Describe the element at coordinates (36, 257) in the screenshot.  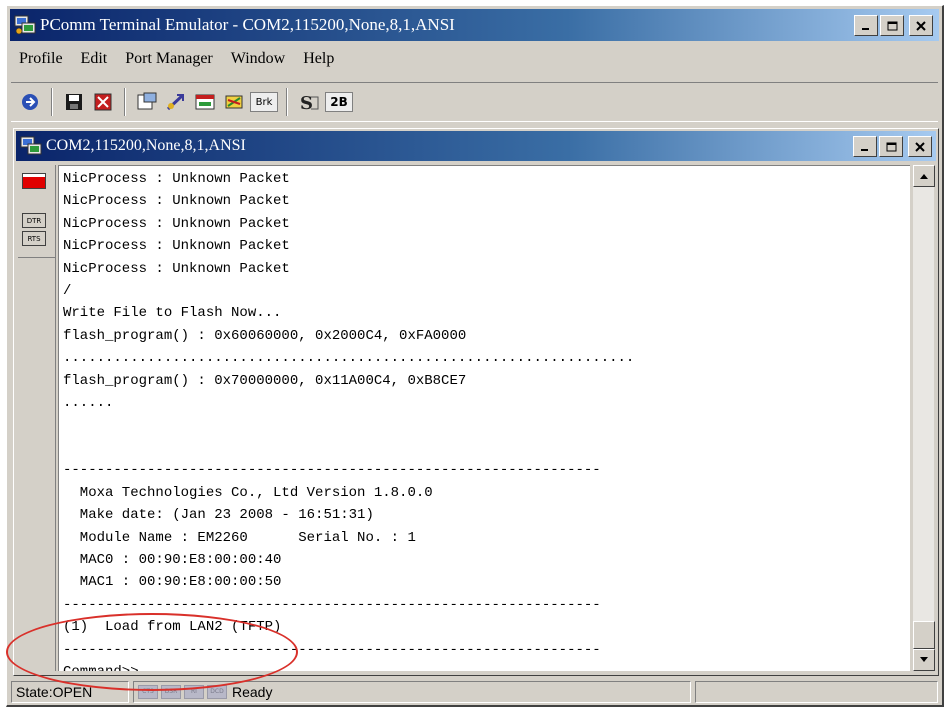
I see `panel-divider` at that location.